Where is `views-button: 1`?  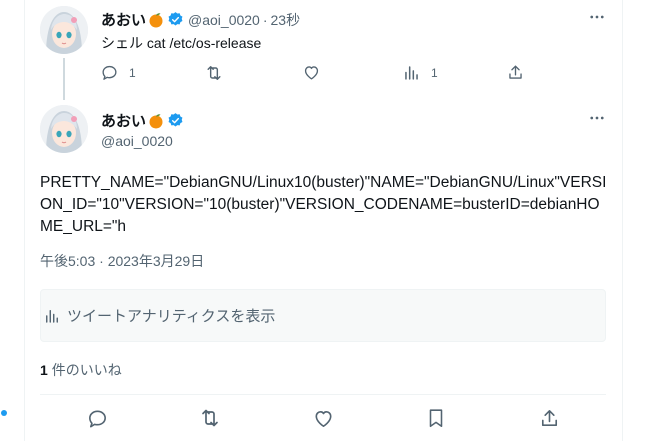 views-button: 1 is located at coordinates (420, 72).